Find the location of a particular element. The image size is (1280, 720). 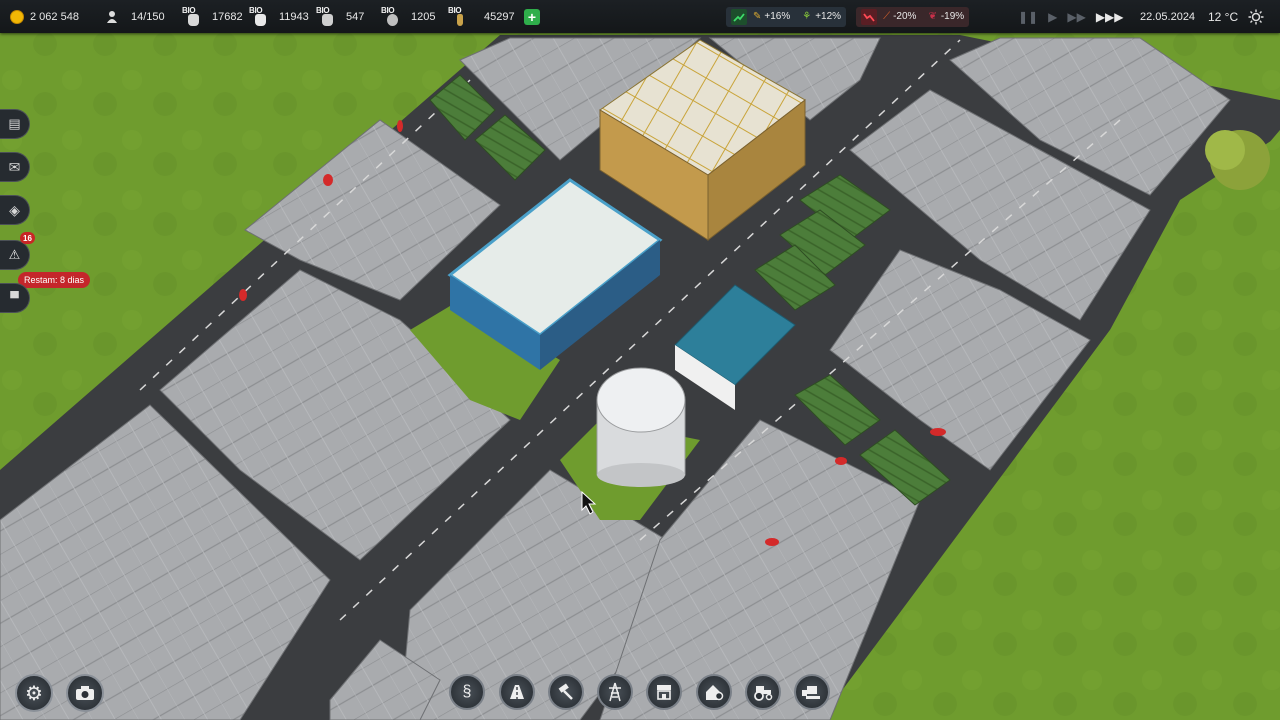

date-display: 22.05.2024 is located at coordinates (1167, 16).